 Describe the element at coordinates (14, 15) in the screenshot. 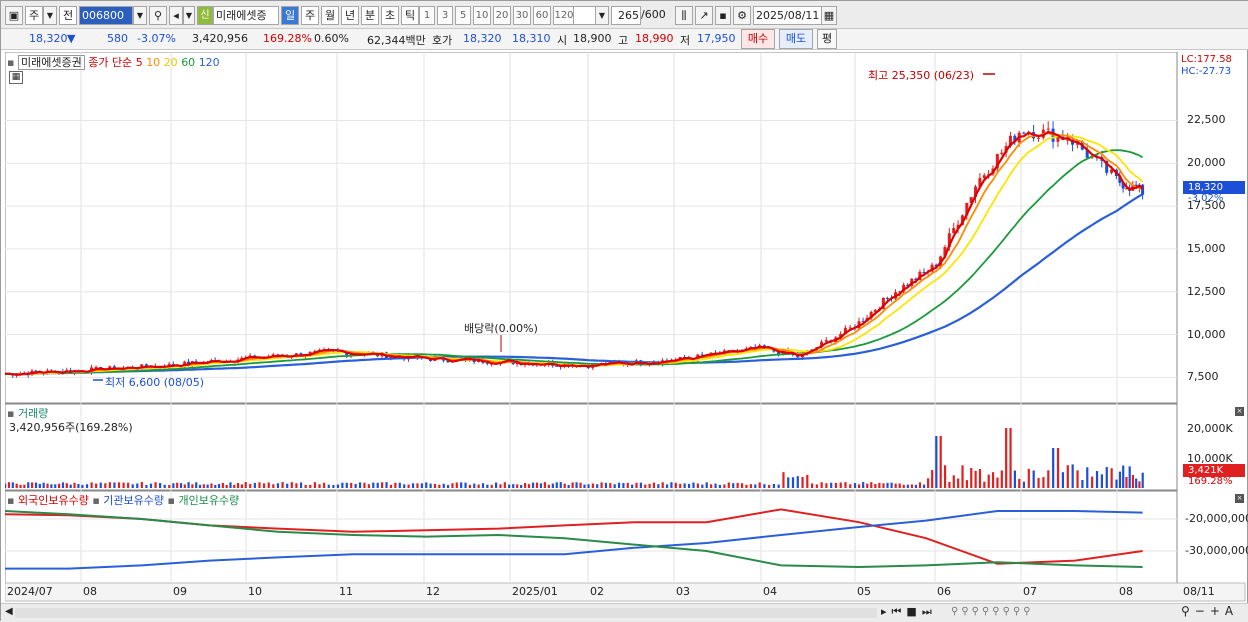

I see `layout-icon: ▣` at that location.